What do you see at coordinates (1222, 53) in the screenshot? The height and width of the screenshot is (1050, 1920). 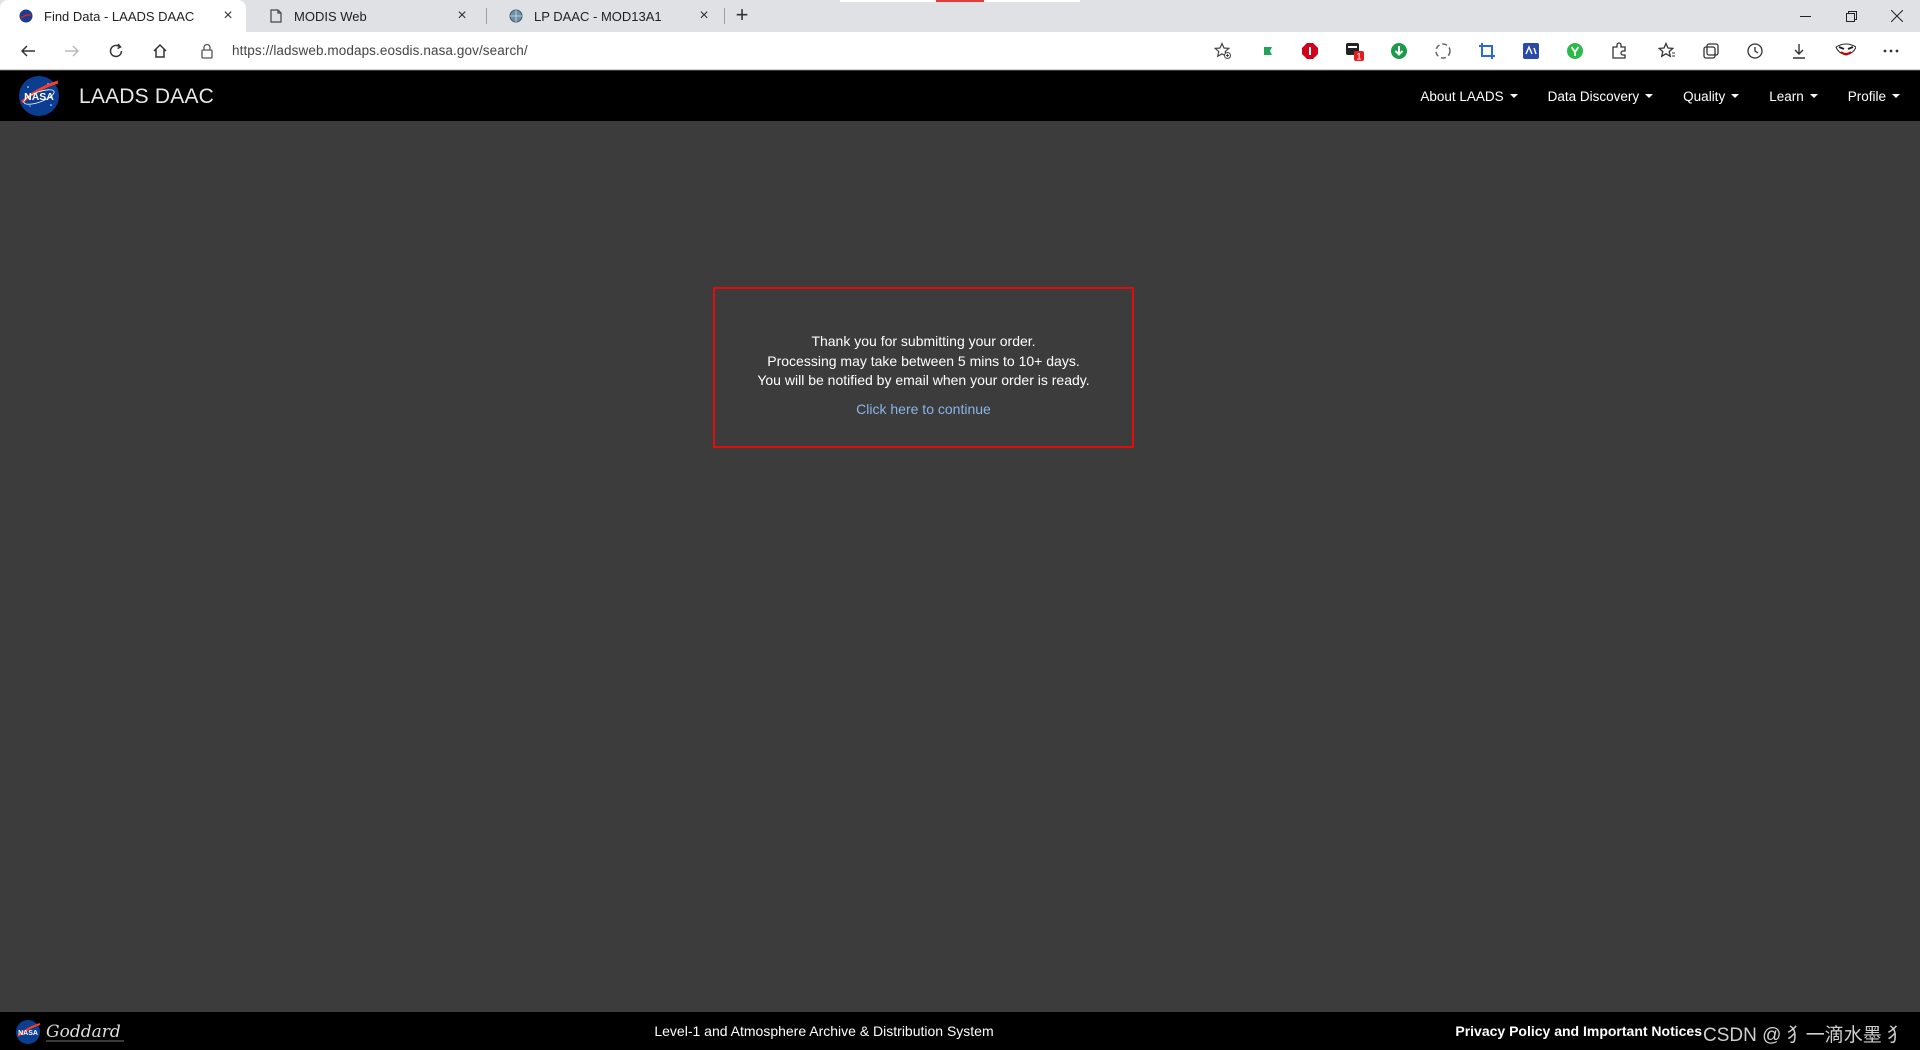 I see `add-favorite-icon` at bounding box center [1222, 53].